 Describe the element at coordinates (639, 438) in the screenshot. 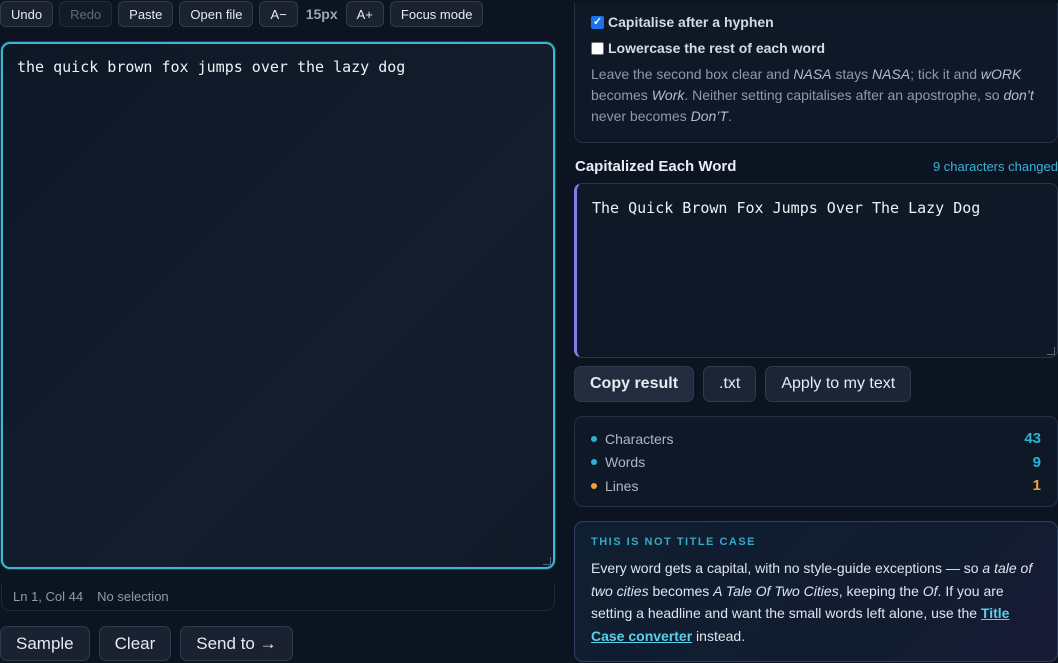

I see `stat-label: Characters` at that location.